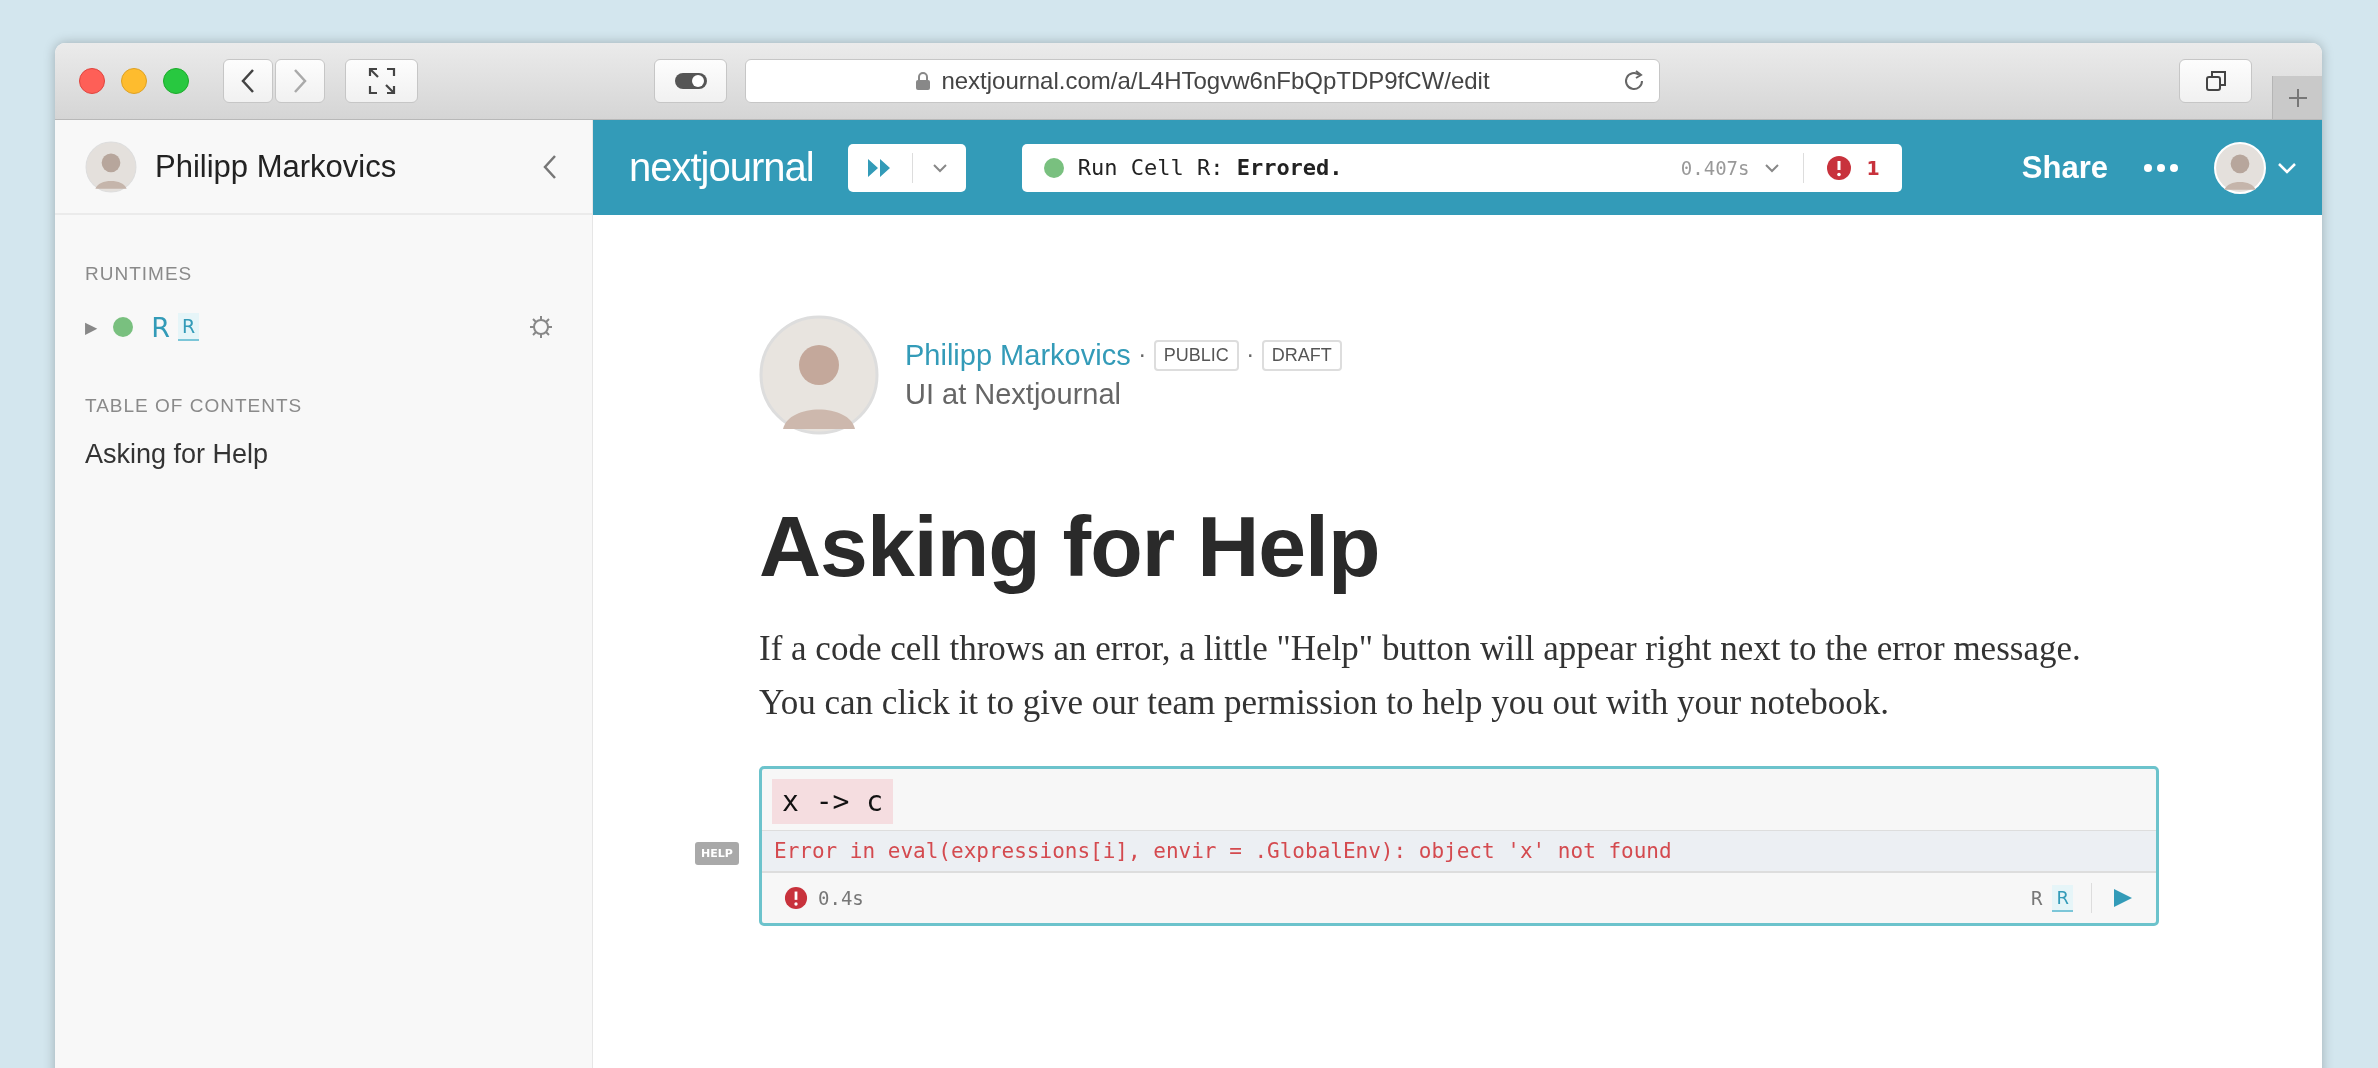 Image resolution: width=2378 pixels, height=1068 pixels. What do you see at coordinates (139, 274) in the screenshot?
I see `section-heading: RUNTIMES` at bounding box center [139, 274].